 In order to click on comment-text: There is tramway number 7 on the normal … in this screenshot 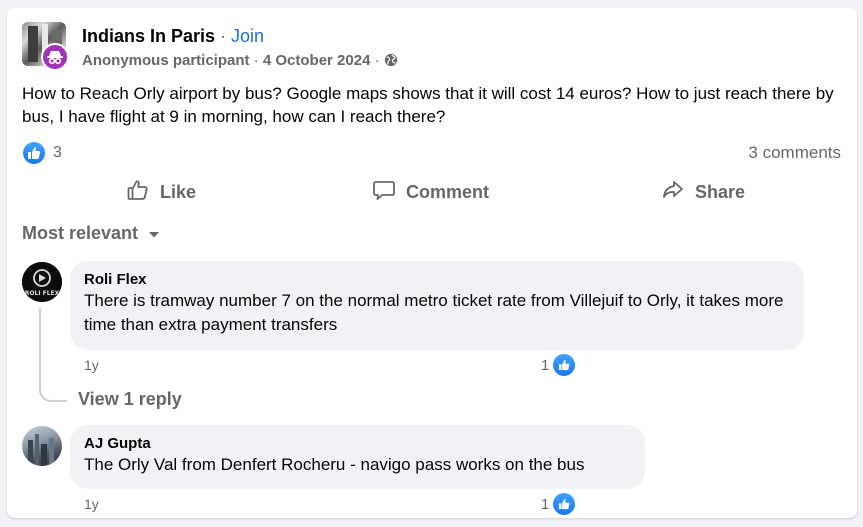, I will do `click(434, 312)`.